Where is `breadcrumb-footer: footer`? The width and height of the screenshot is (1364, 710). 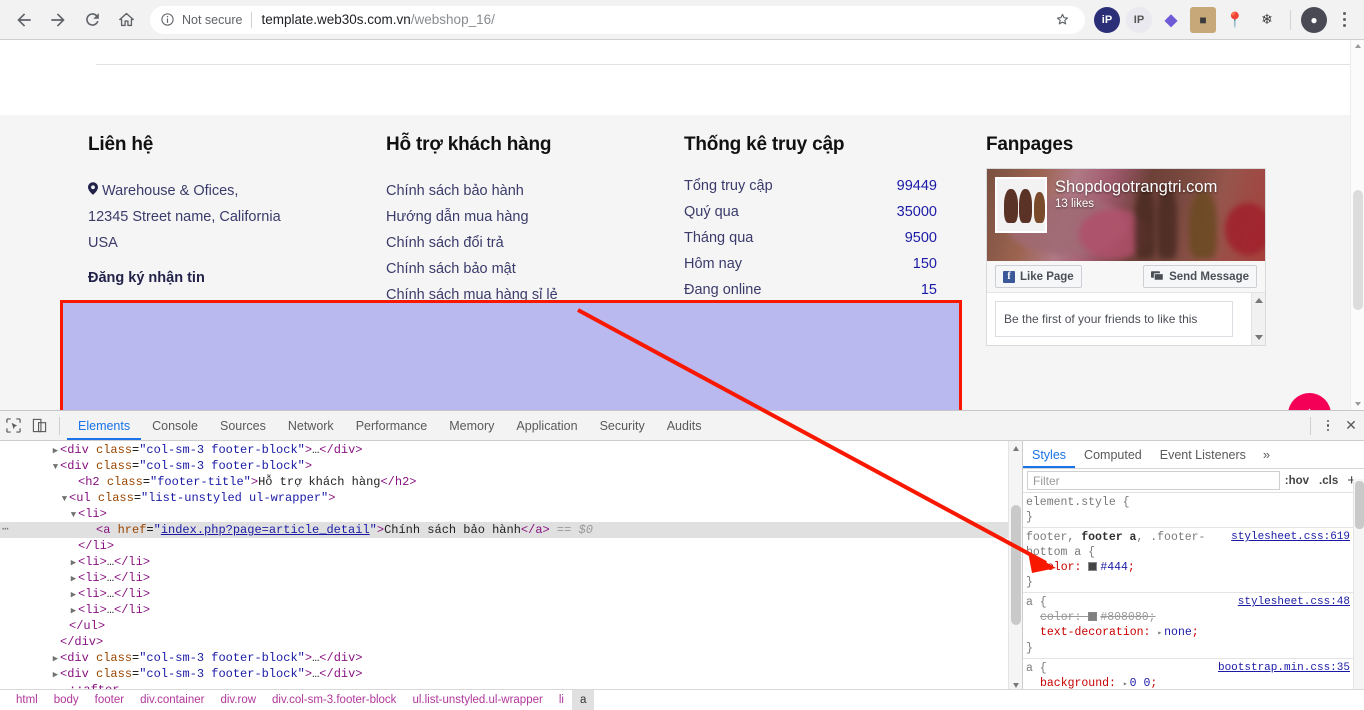
breadcrumb-footer: footer is located at coordinates (109, 700).